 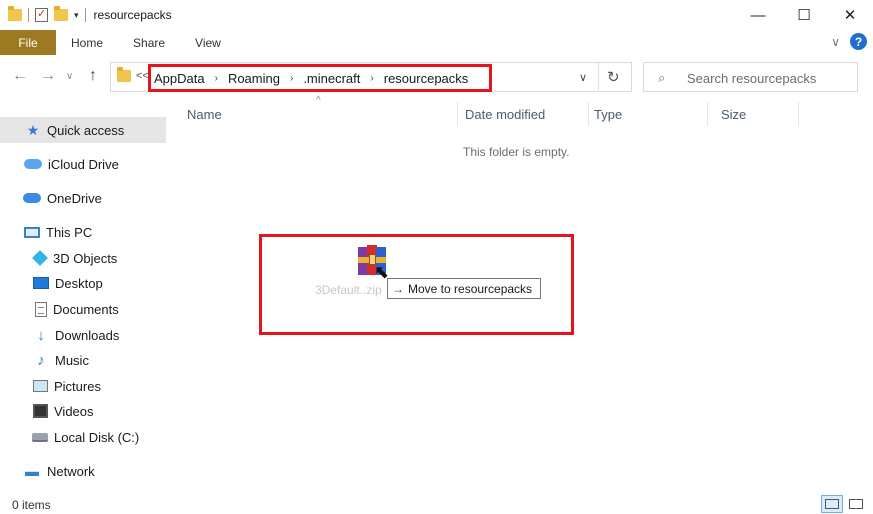 I want to click on sidebar-item-pictures: Pictures, so click(x=83, y=386).